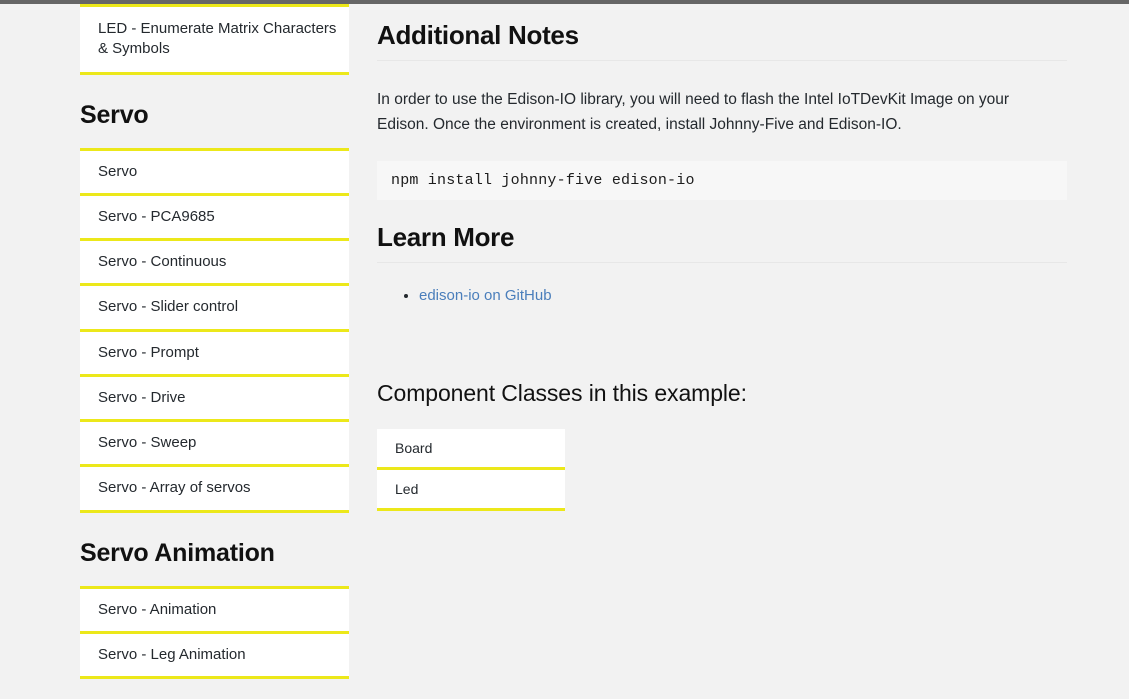 Image resolution: width=1129 pixels, height=699 pixels. I want to click on sidebar-card-servo-animation: Servo - Animation Servo - Leg Animation, so click(214, 632).